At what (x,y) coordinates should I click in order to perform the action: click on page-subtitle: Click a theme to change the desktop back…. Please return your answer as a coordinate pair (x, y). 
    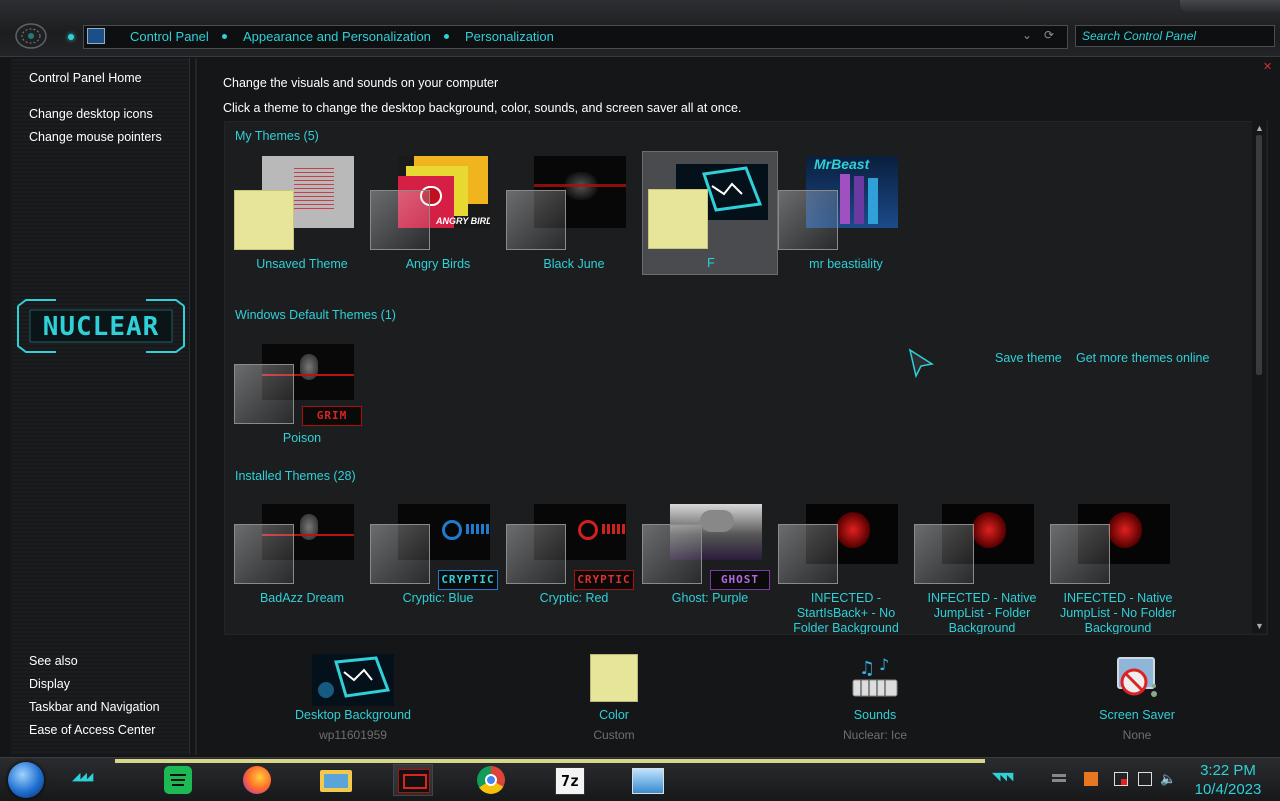
    Looking at the image, I should click on (482, 108).